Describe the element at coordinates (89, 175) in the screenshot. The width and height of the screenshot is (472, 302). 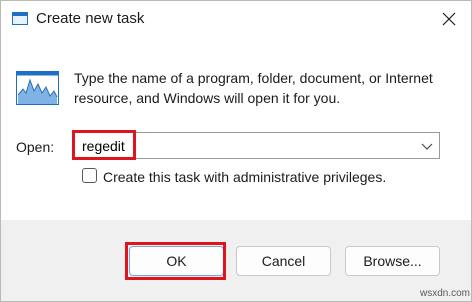
I see `admin-checkbox` at that location.